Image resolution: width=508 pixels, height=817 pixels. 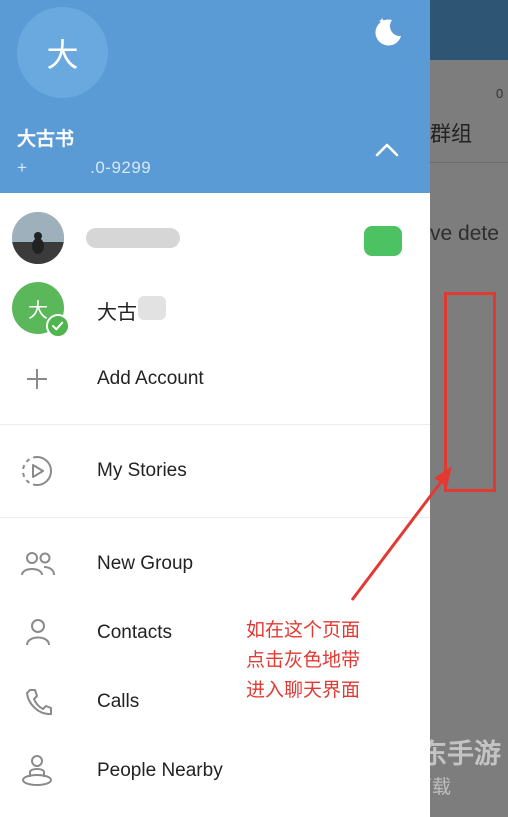 I want to click on annotation-text: 如在这个页面 点击灰色地带 进入聊天界面, so click(x=303, y=661).